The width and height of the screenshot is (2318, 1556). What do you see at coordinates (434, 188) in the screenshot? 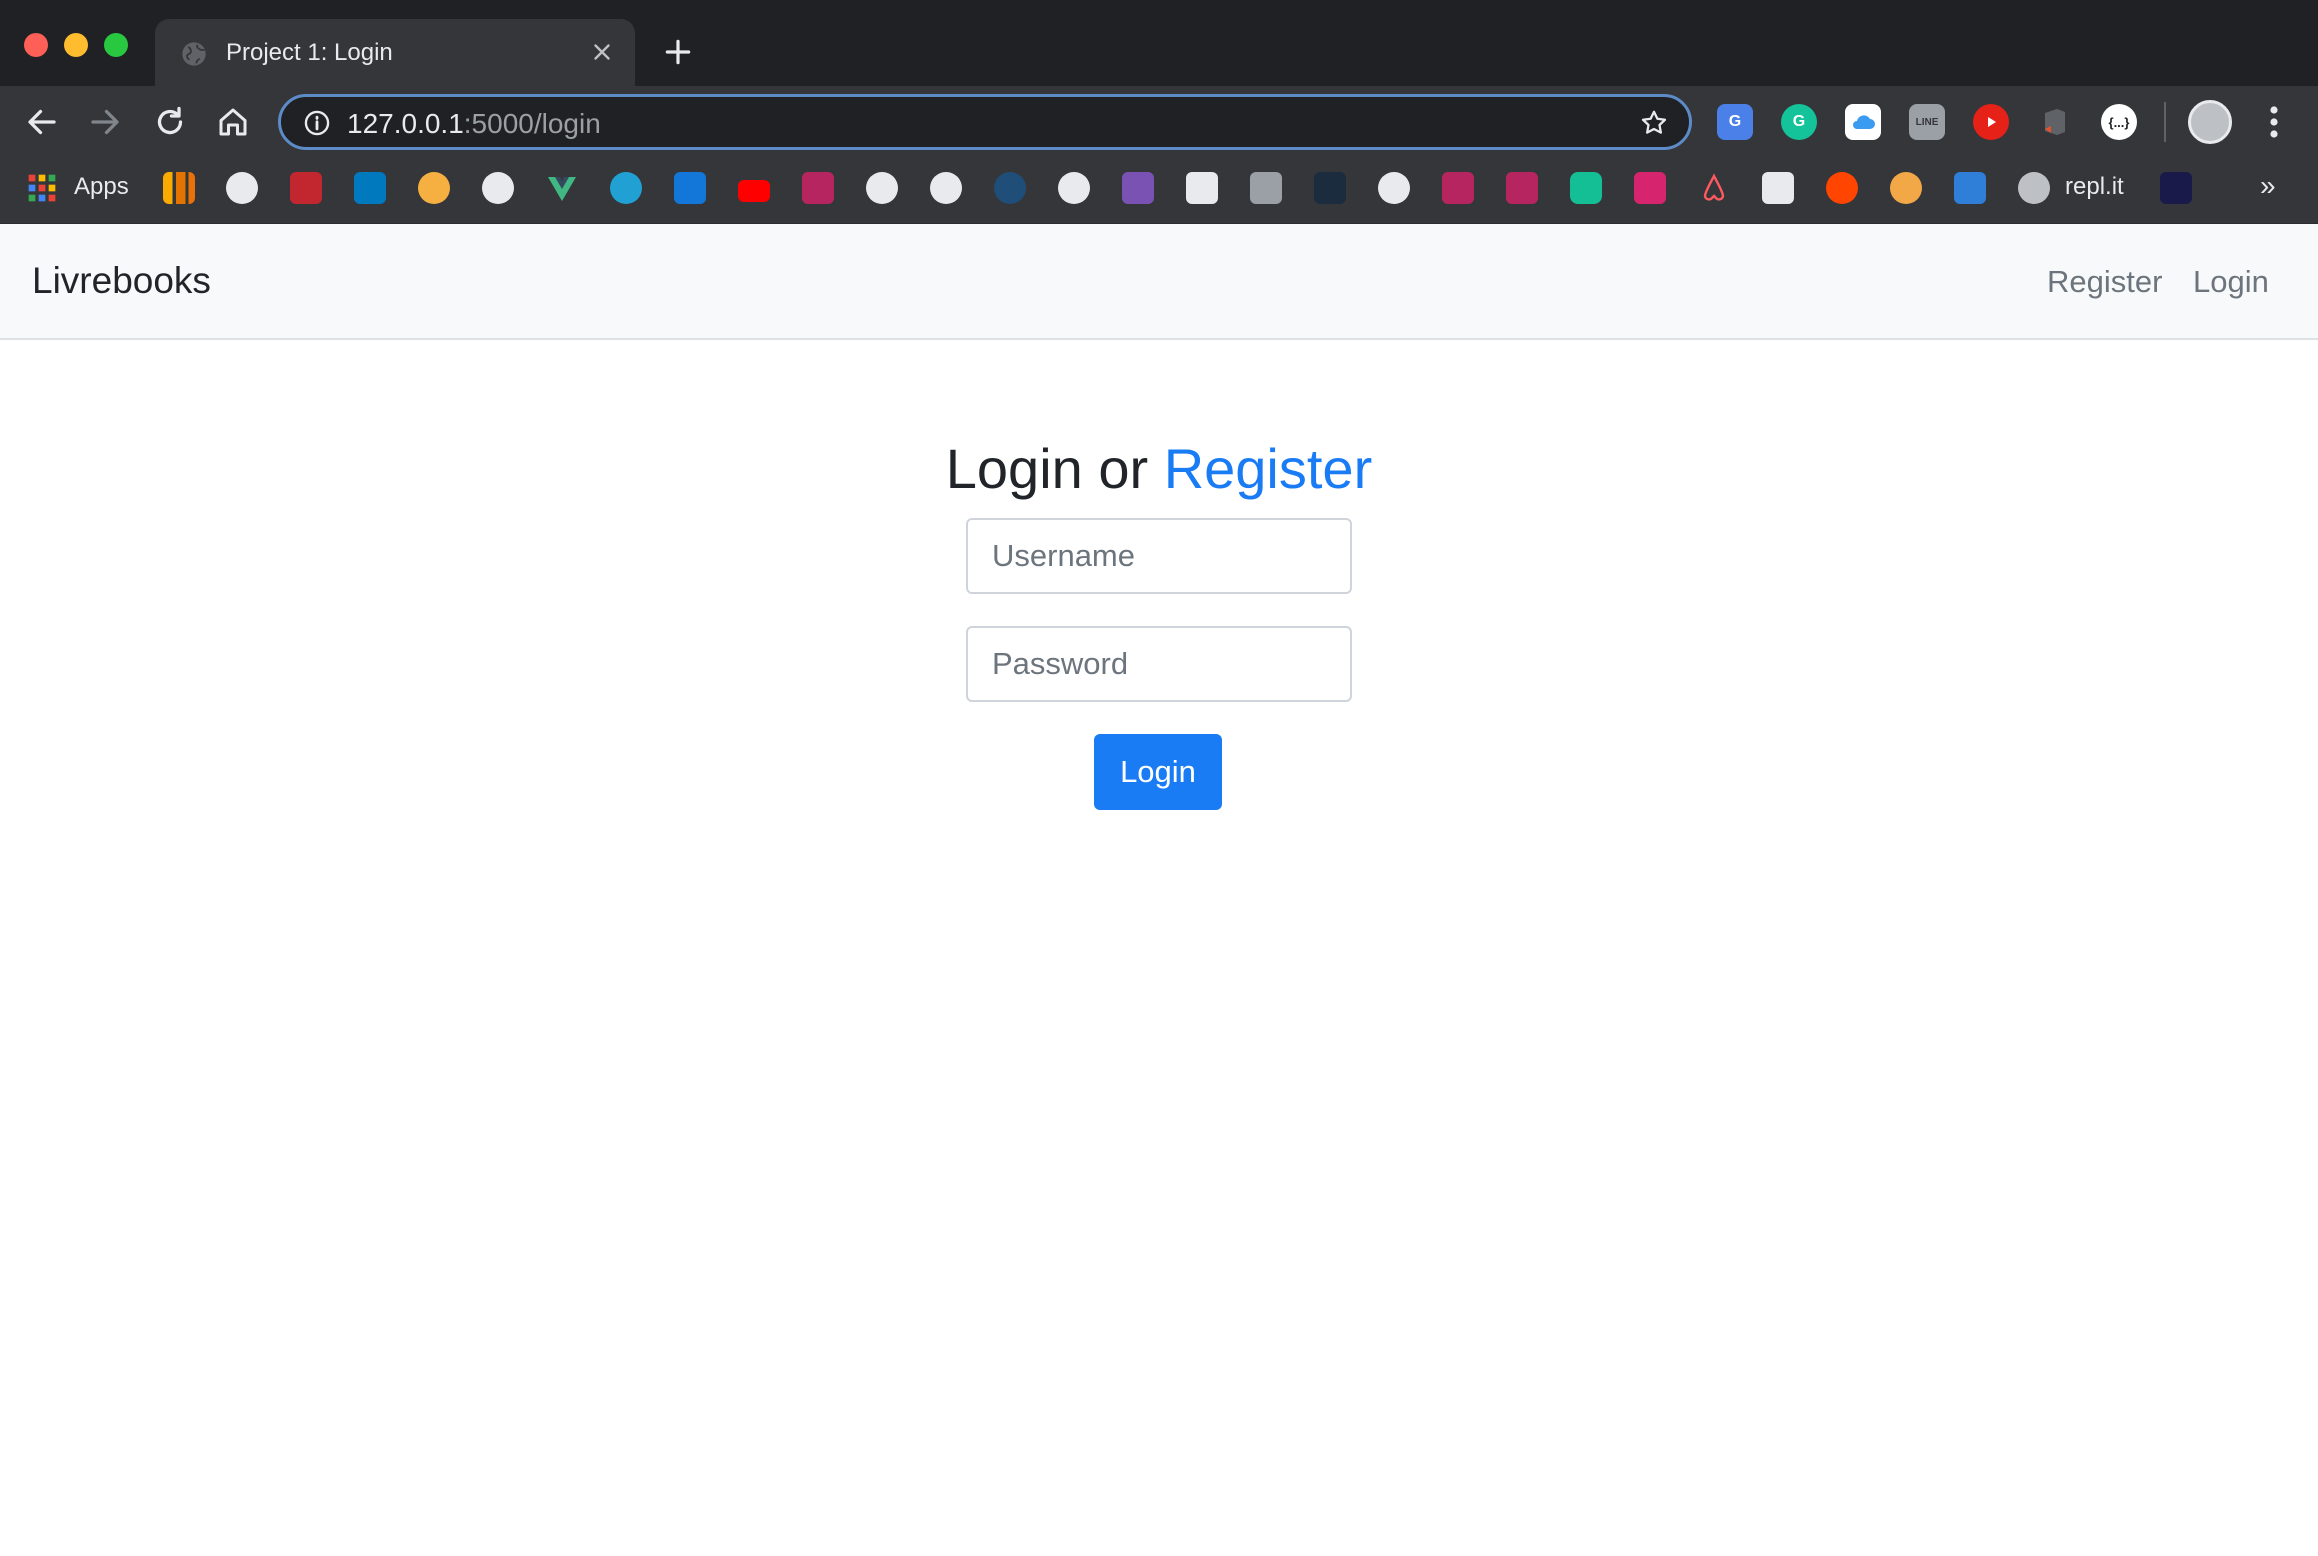
I see `alarm-icon` at bounding box center [434, 188].